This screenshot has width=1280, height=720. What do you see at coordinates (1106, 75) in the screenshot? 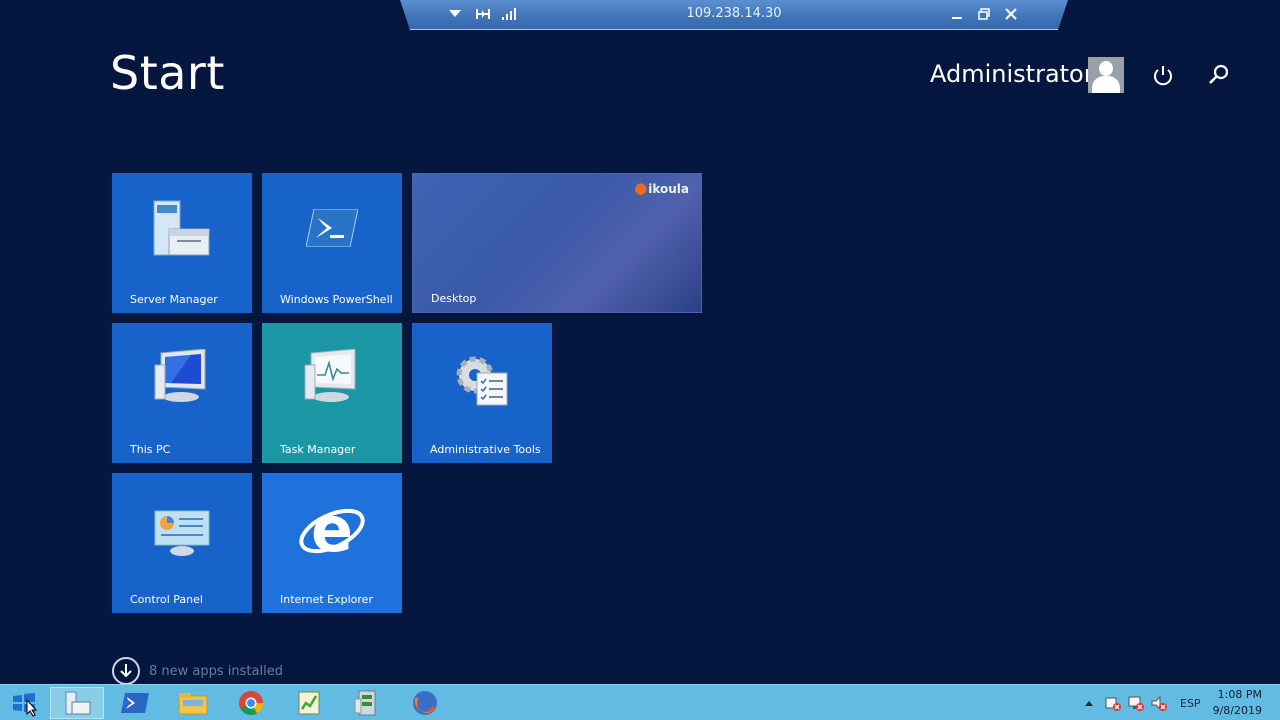
I see `avatar` at bounding box center [1106, 75].